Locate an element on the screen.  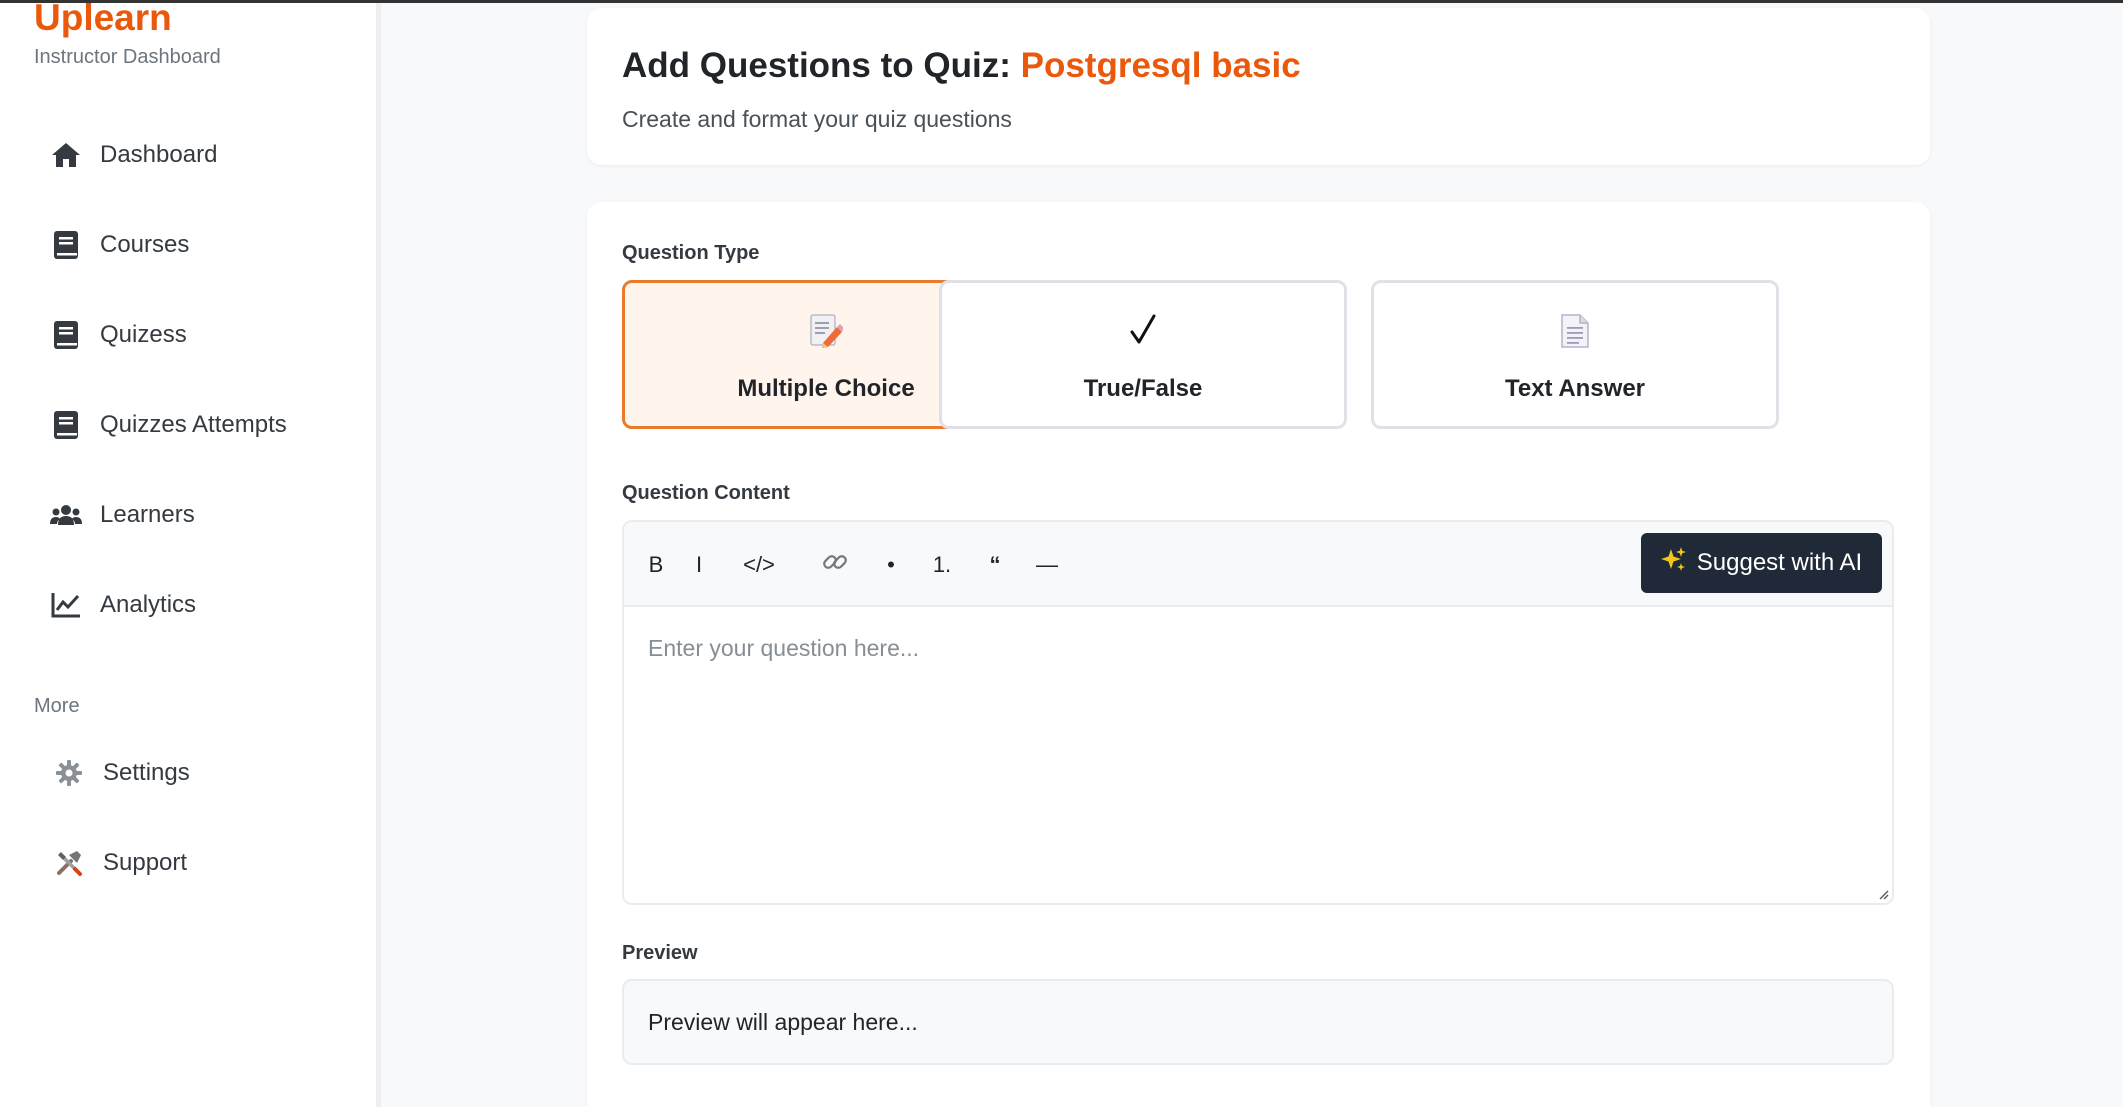
sidebar-item-analytics: Analytics is located at coordinates (200, 605).